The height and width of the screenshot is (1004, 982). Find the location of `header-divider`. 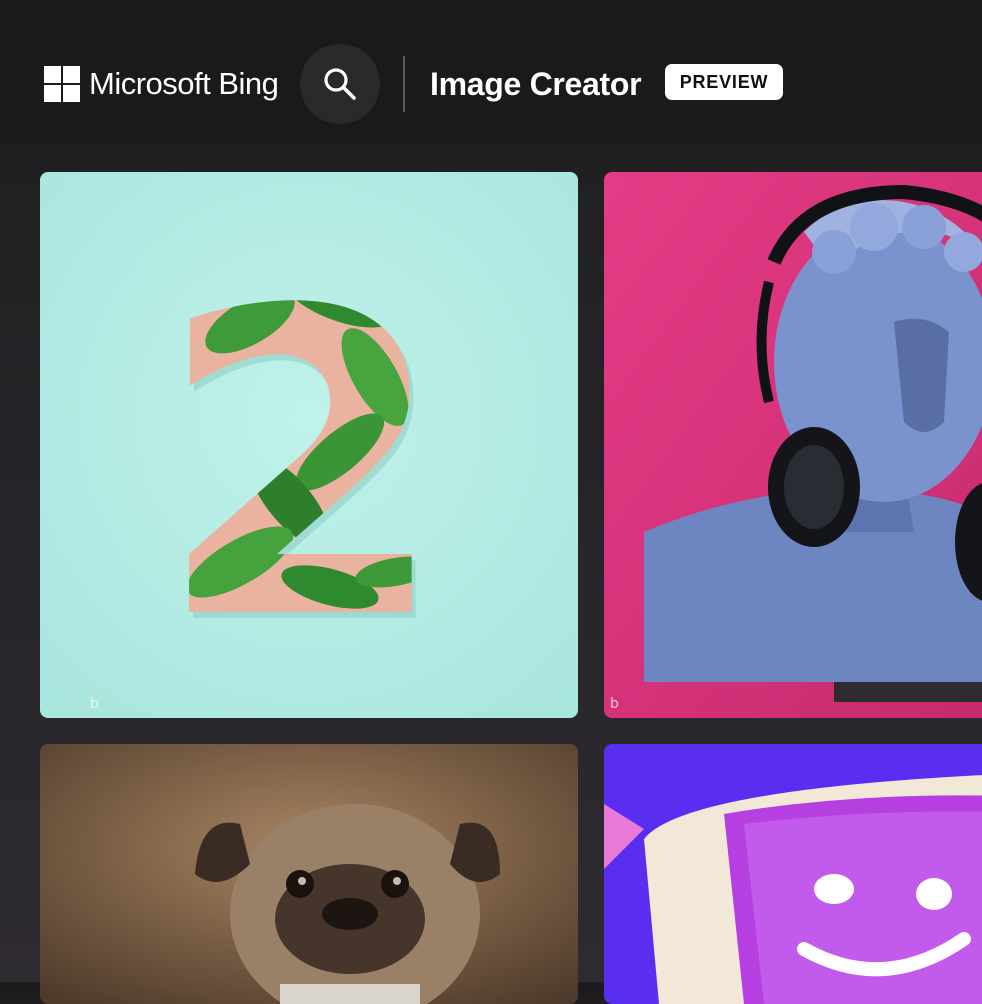

header-divider is located at coordinates (404, 84).